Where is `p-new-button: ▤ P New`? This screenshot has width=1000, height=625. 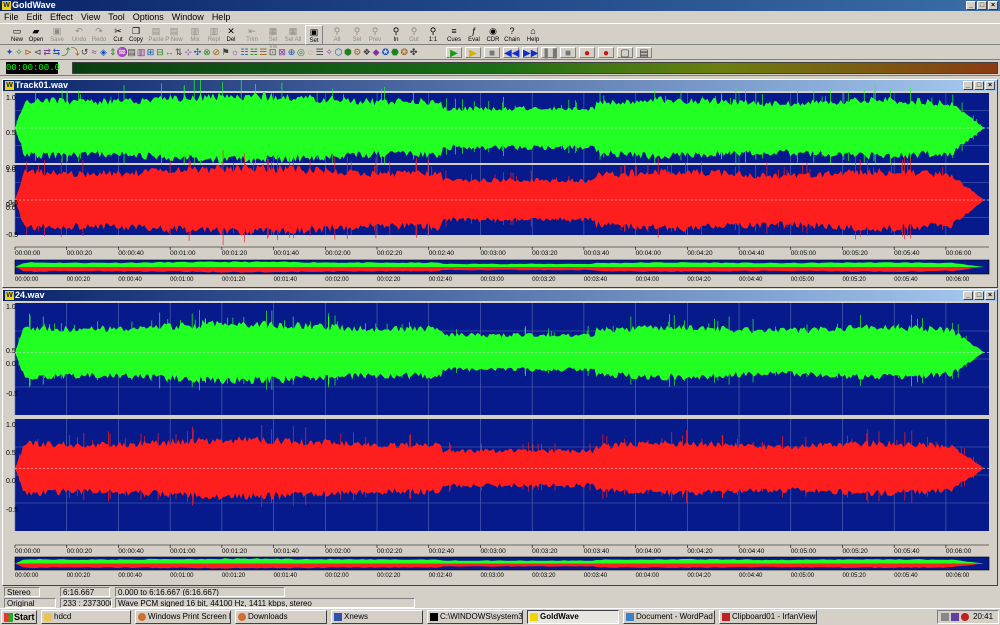 p-new-button: ▤ P New is located at coordinates (174, 35).